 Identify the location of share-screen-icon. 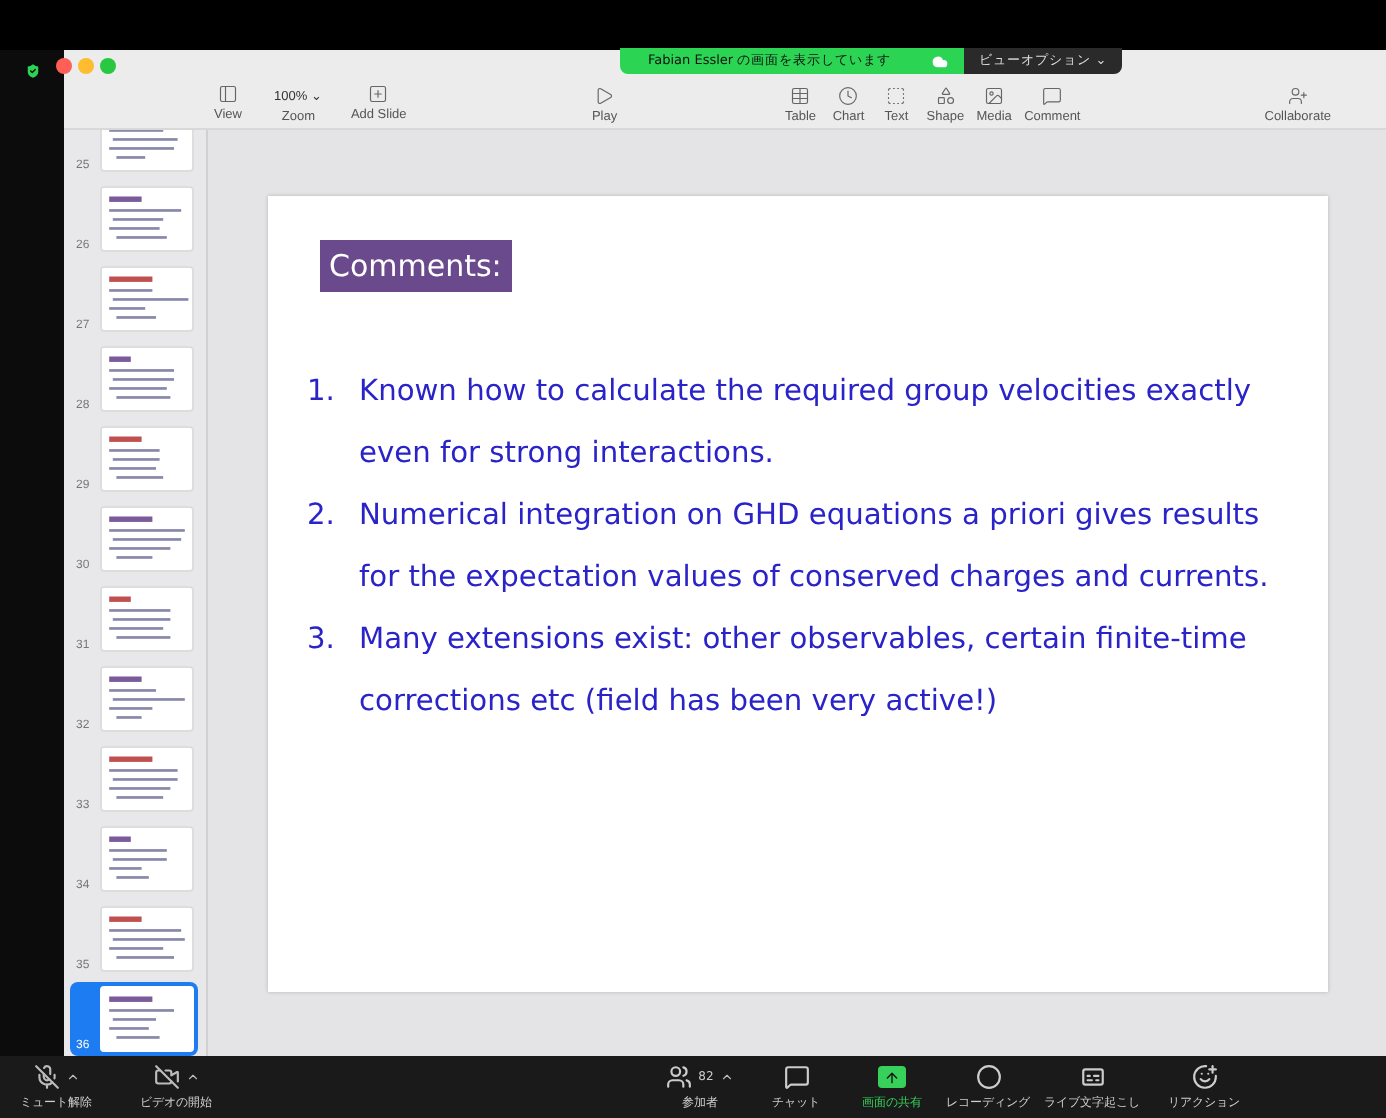
(892, 1077).